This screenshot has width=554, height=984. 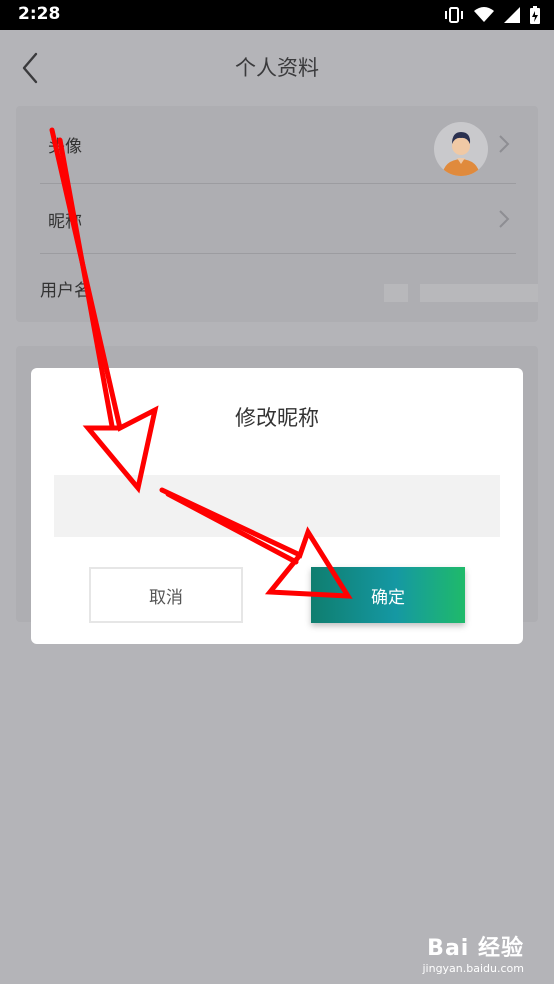 I want to click on status-time: 2:28, so click(x=39, y=14).